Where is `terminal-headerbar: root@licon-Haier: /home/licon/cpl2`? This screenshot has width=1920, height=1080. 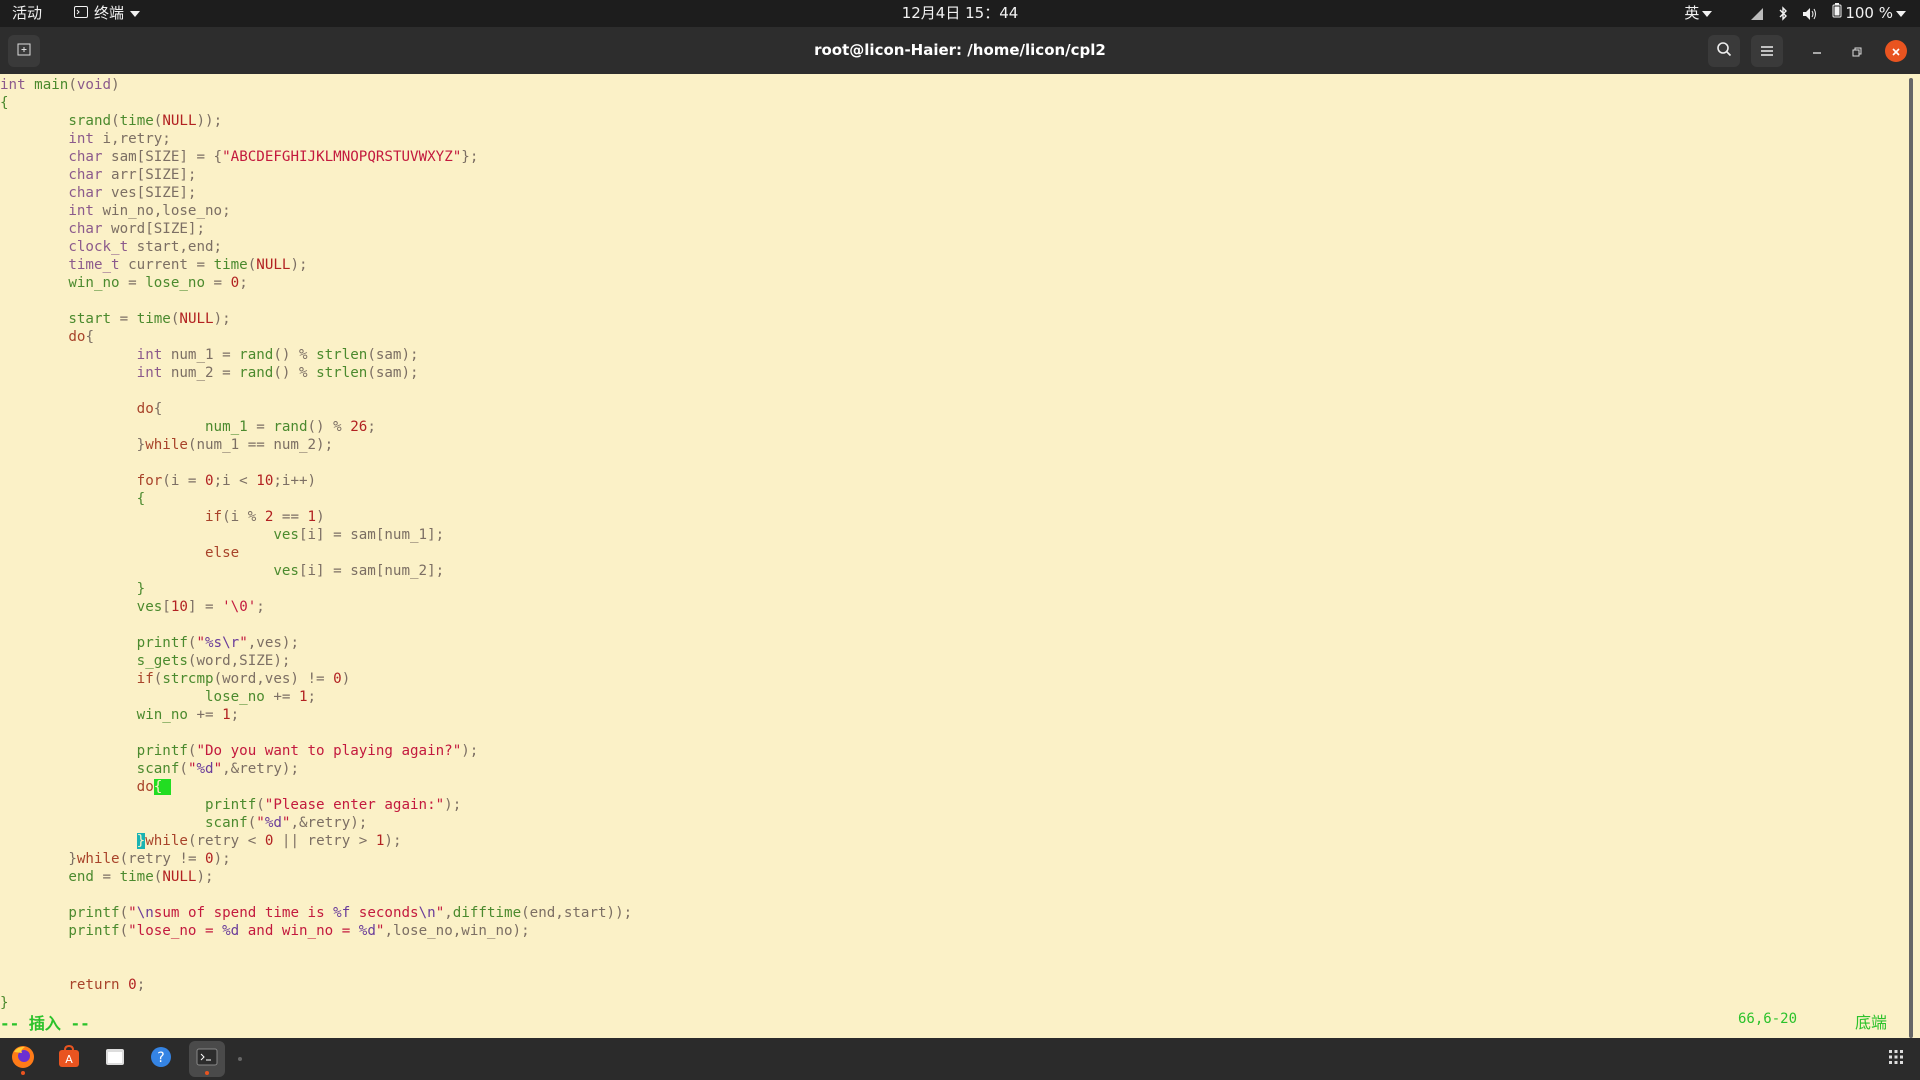
terminal-headerbar: root@licon-Haier: /home/licon/cpl2 is located at coordinates (960, 50).